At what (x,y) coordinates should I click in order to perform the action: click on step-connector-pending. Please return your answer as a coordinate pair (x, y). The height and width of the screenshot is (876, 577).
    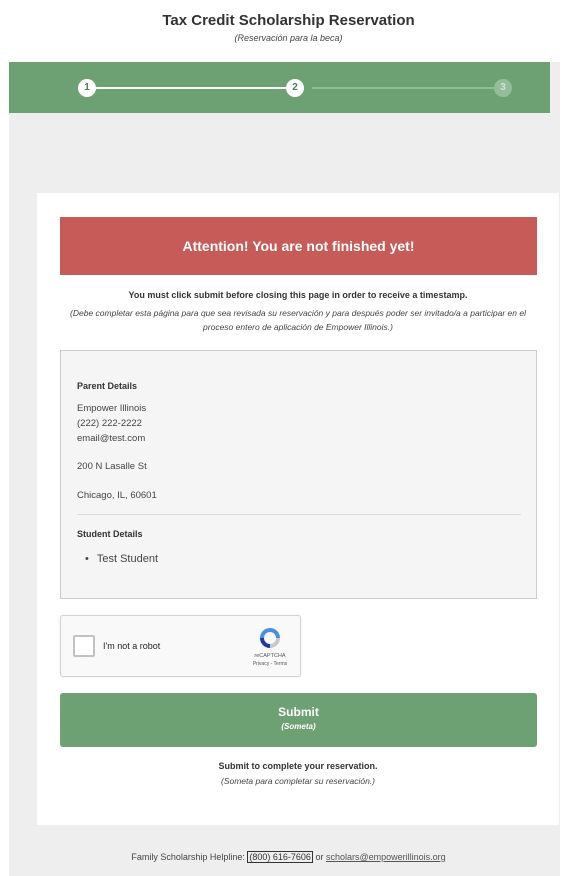
    Looking at the image, I should click on (406, 88).